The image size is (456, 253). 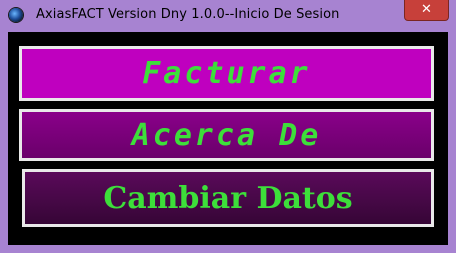 What do you see at coordinates (426, 10) in the screenshot?
I see `close-button: ✕` at bounding box center [426, 10].